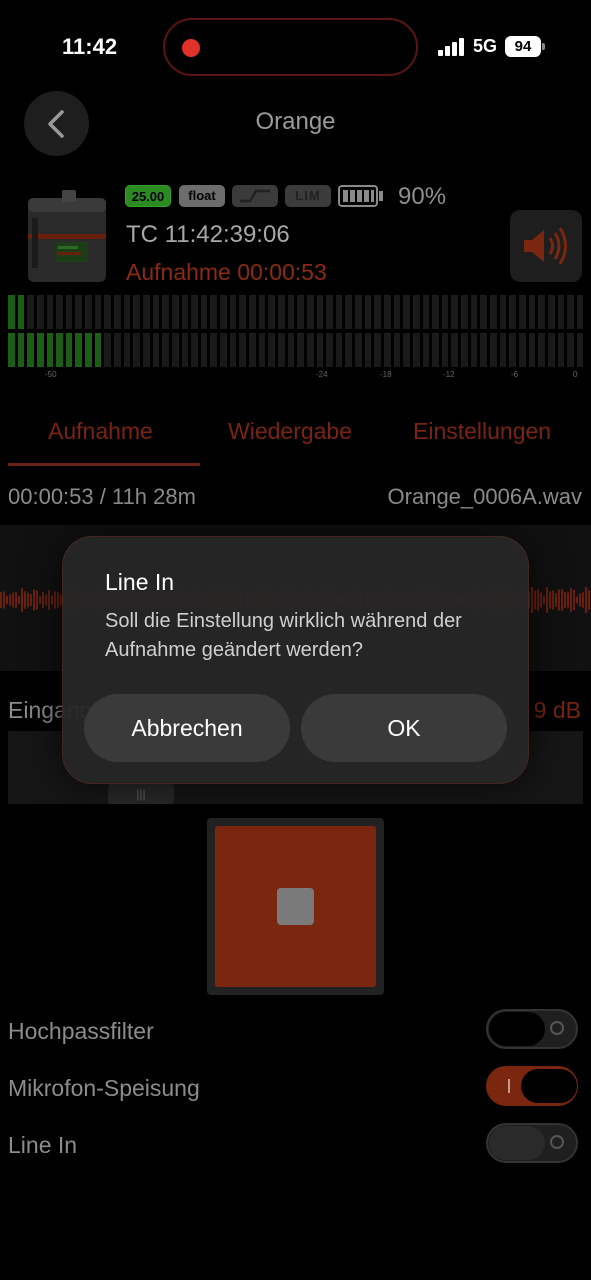 The width and height of the screenshot is (591, 1280). What do you see at coordinates (141, 794) in the screenshot?
I see `input-gain-handle: |||` at bounding box center [141, 794].